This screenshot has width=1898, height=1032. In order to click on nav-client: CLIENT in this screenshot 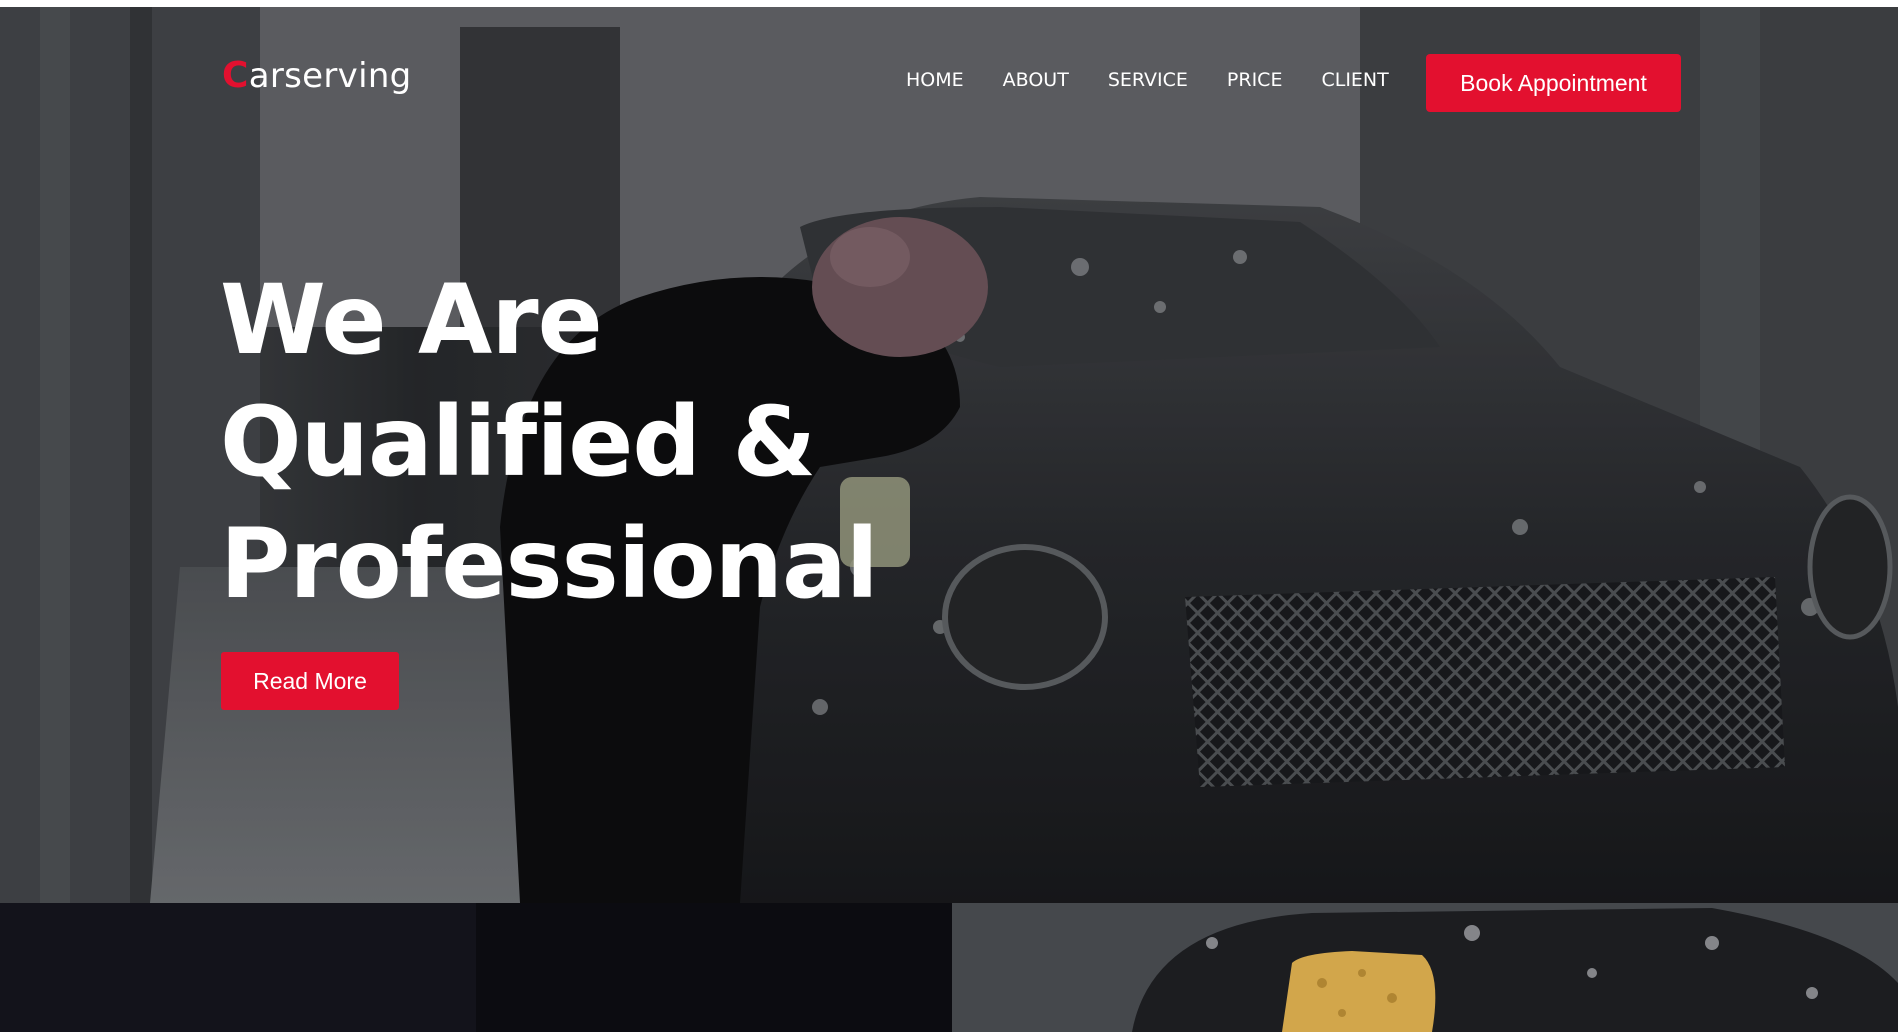, I will do `click(1354, 80)`.